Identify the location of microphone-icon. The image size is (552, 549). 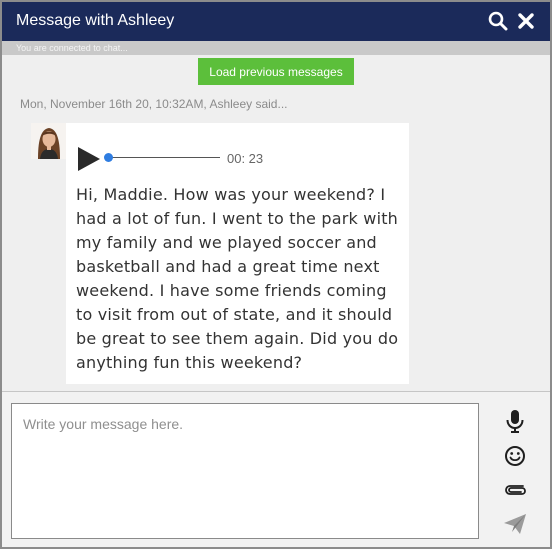
(515, 421).